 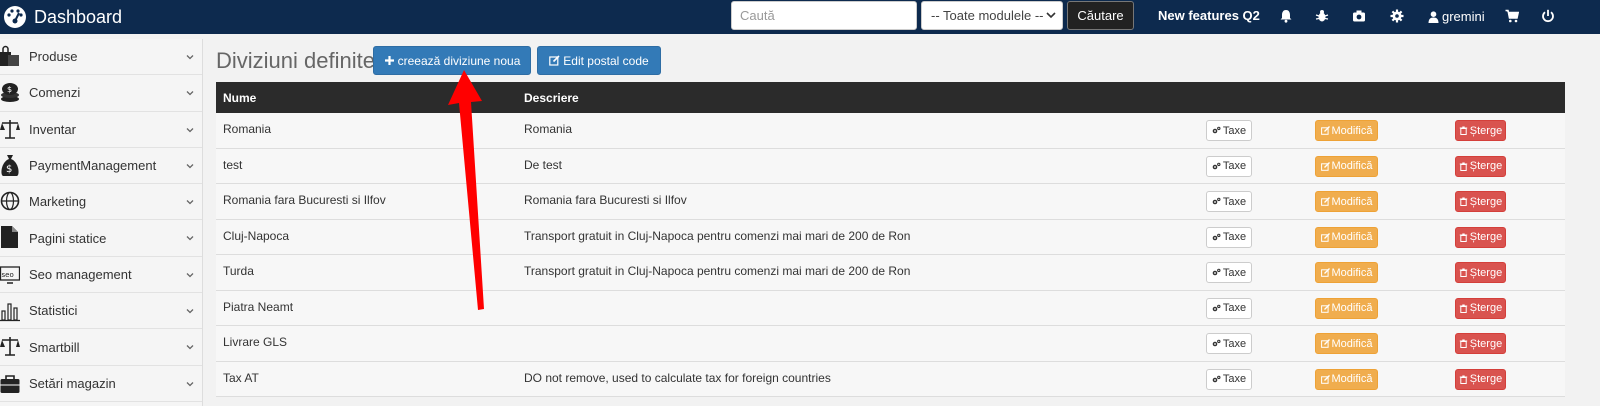 What do you see at coordinates (241, 377) in the screenshot?
I see `row-name: Tax AT` at bounding box center [241, 377].